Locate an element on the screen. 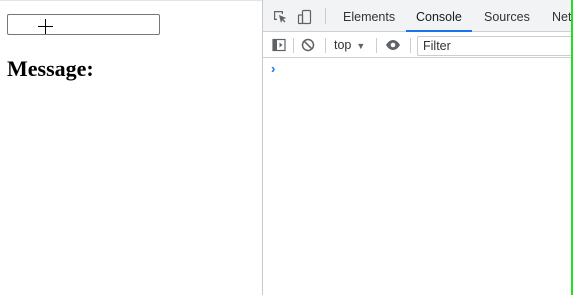  tab-sources: Sources is located at coordinates (507, 16).